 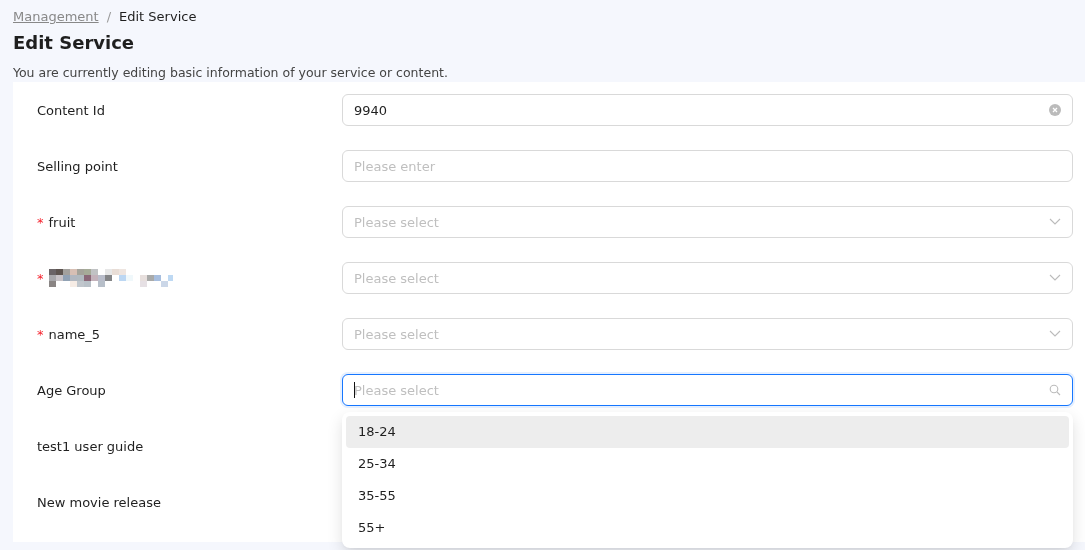 What do you see at coordinates (707, 166) in the screenshot?
I see `input-field: Please enter` at bounding box center [707, 166].